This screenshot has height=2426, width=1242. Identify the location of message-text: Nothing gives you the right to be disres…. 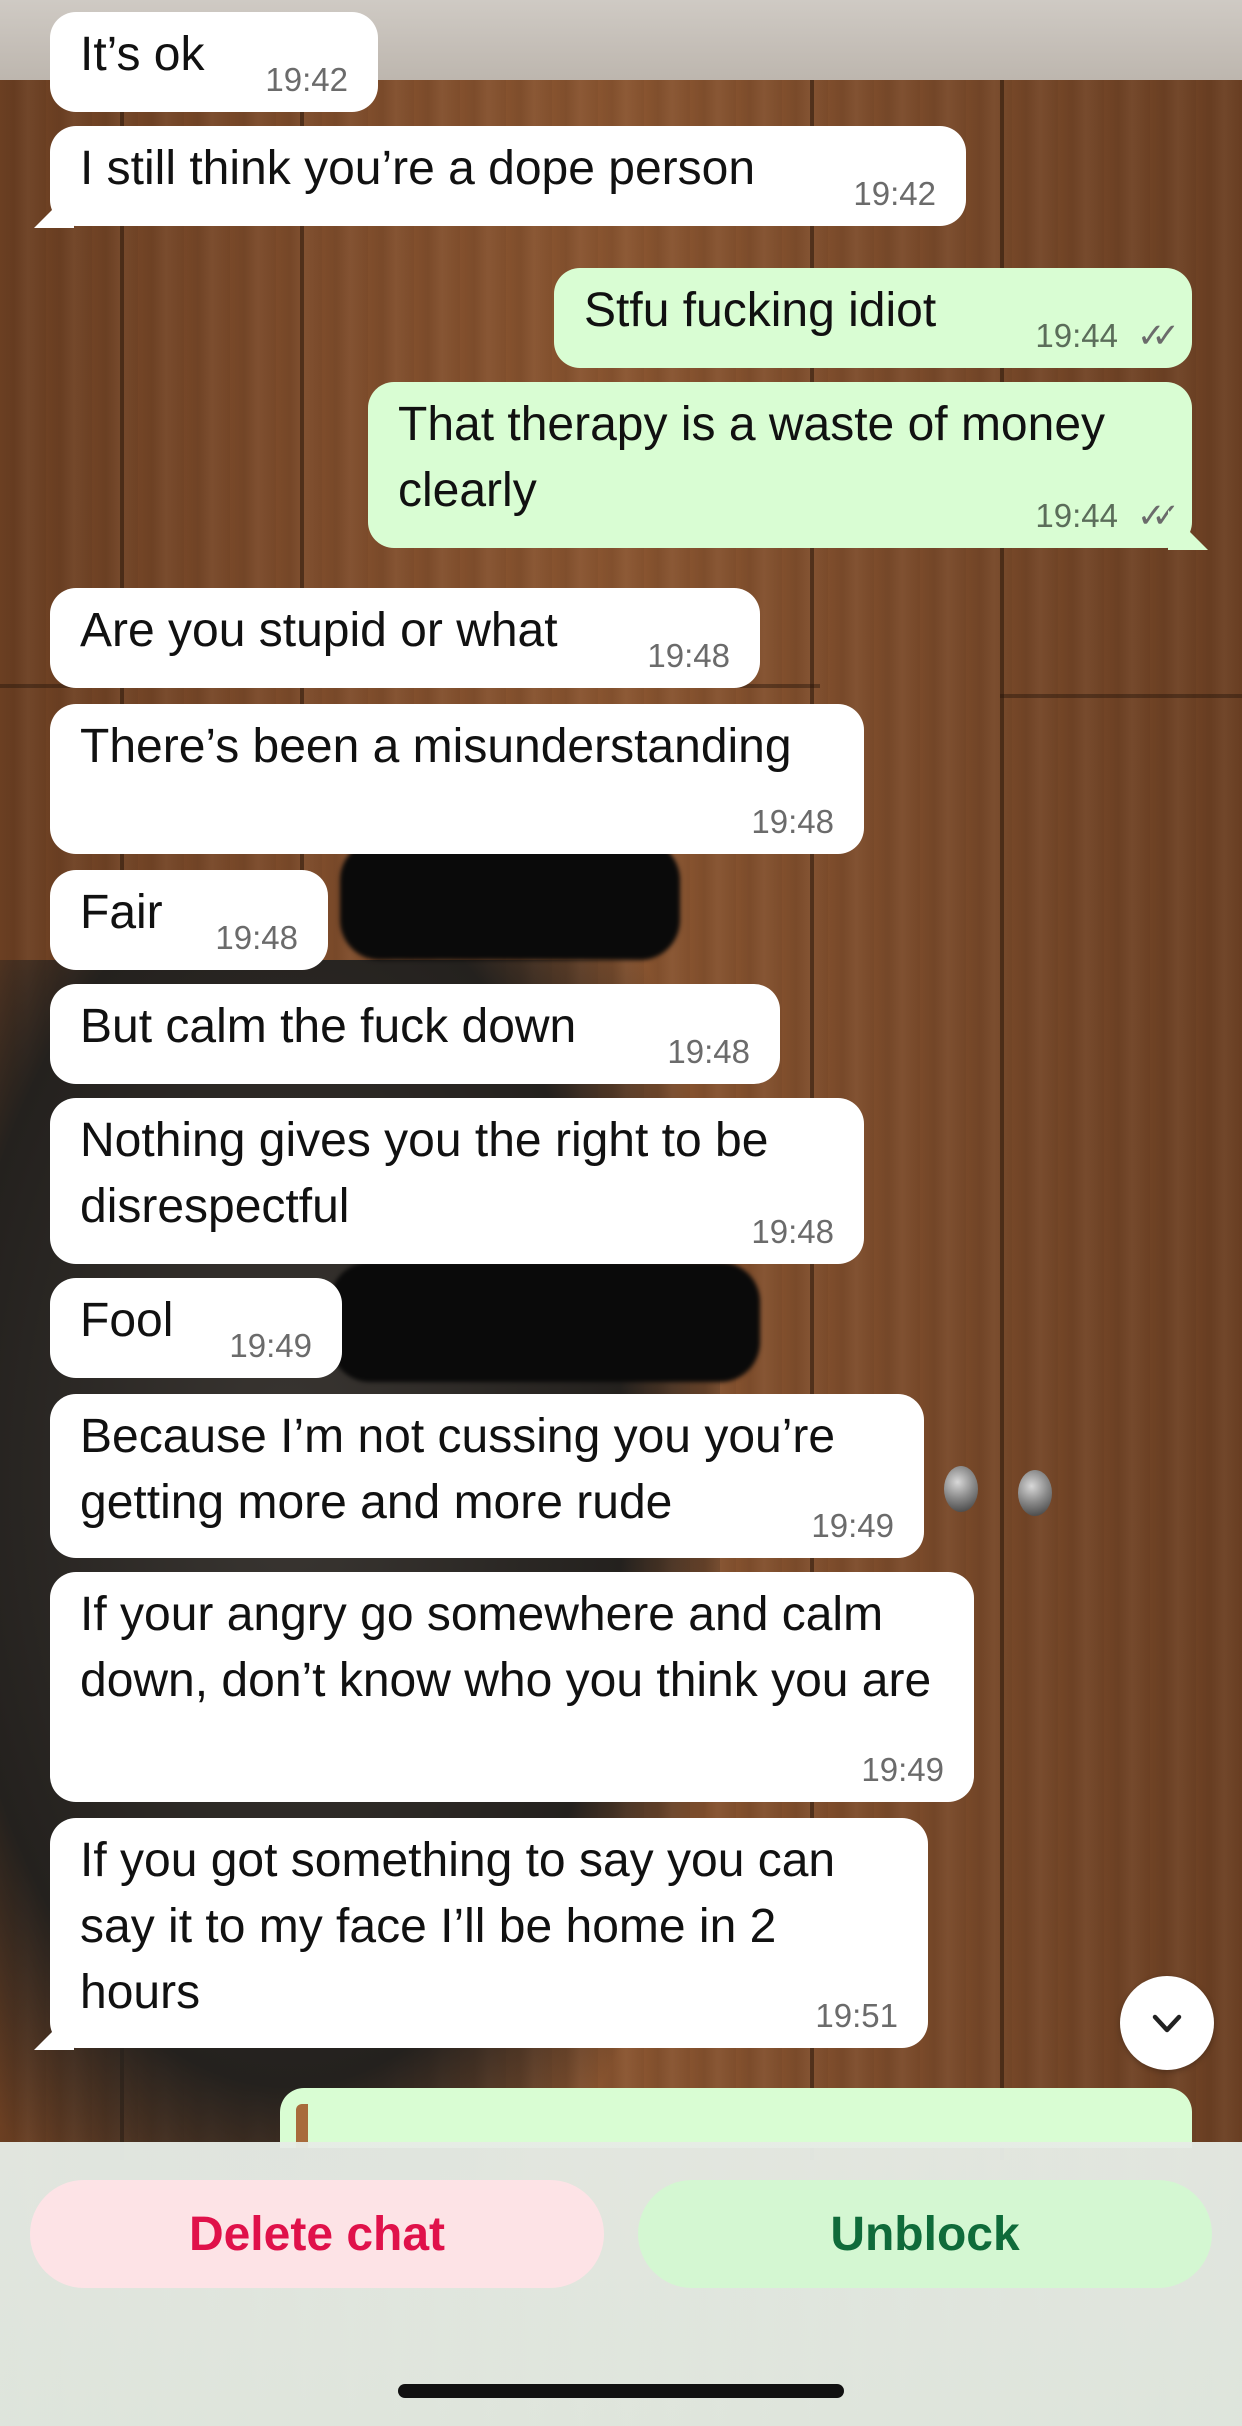
(424, 1173).